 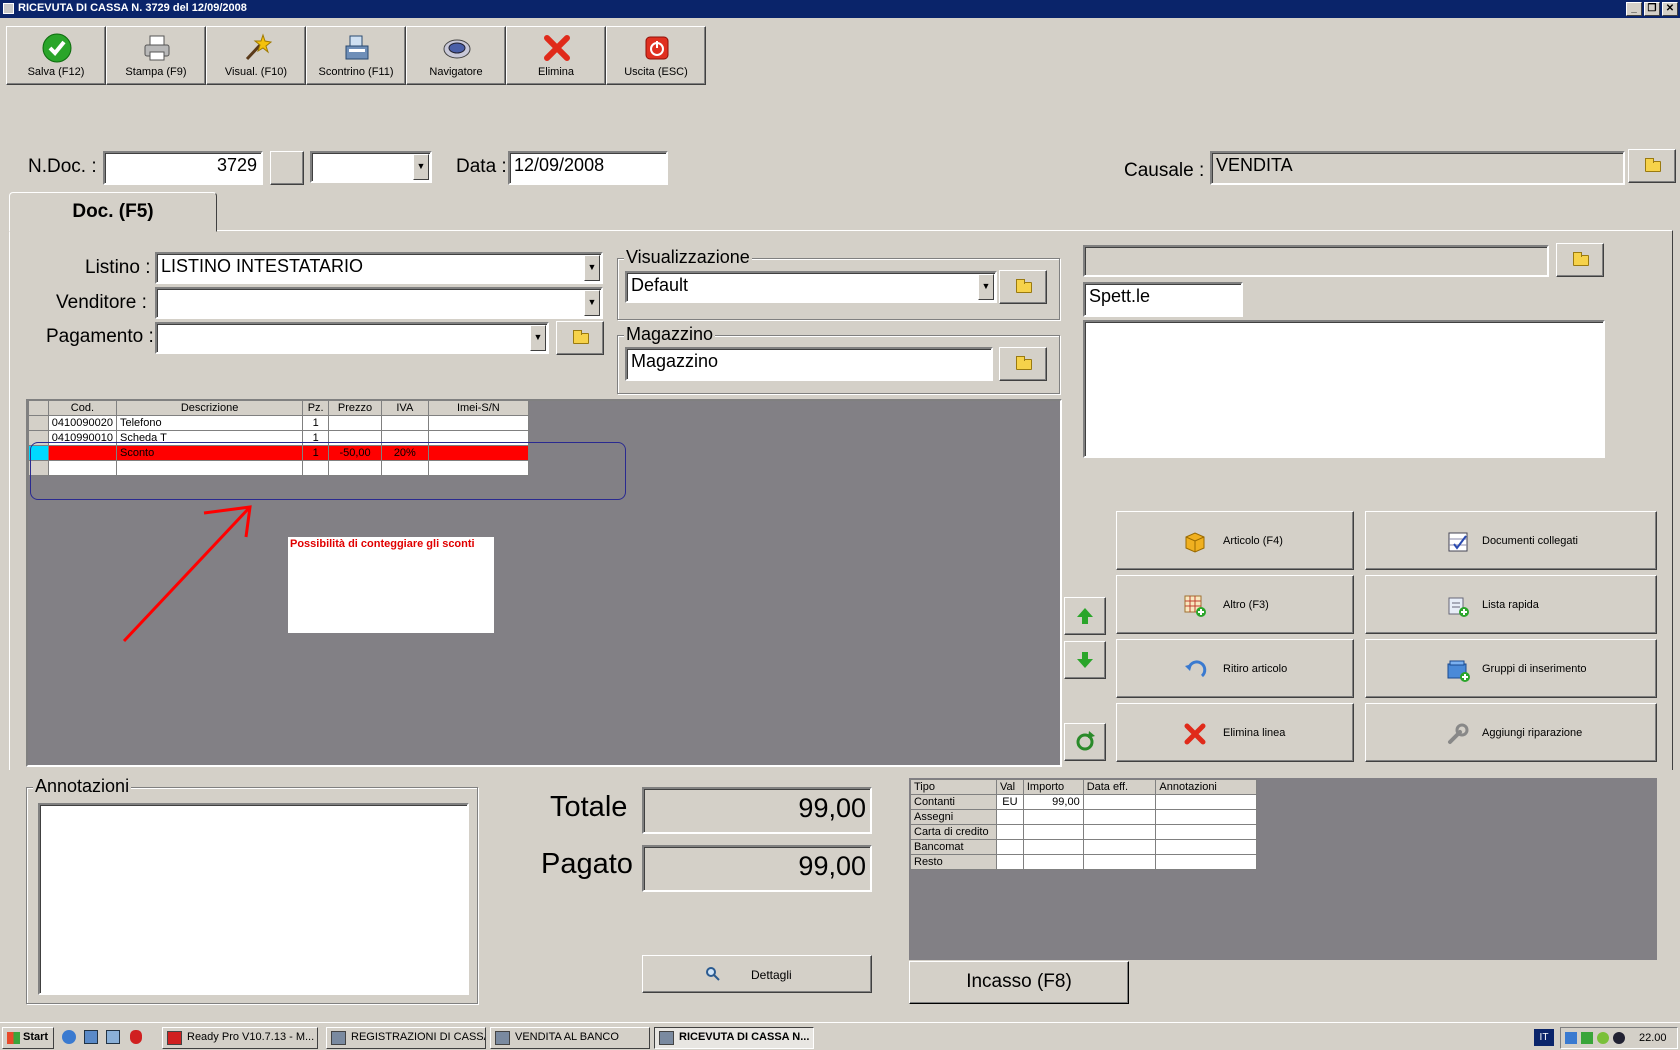 What do you see at coordinates (82, 423) in the screenshot?
I see `cell-cod: 0410090020` at bounding box center [82, 423].